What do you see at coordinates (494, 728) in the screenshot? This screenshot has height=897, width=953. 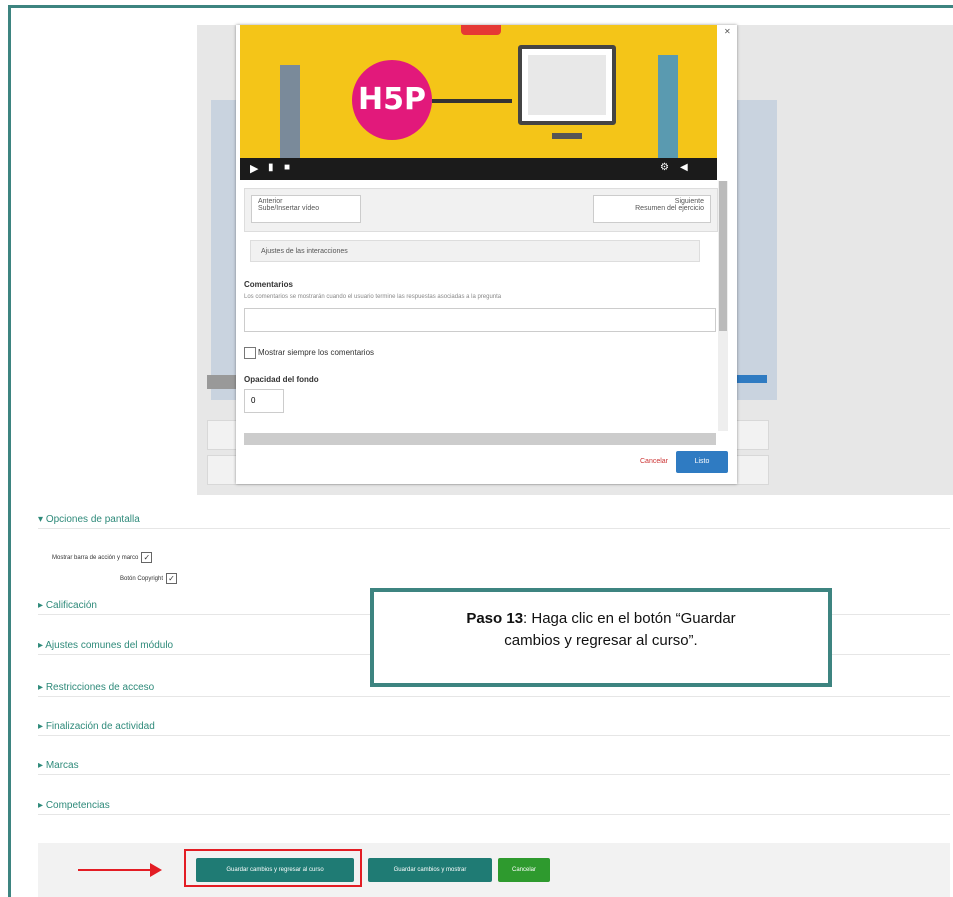 I see `section-completion: ▸ Finalización de actividad` at bounding box center [494, 728].